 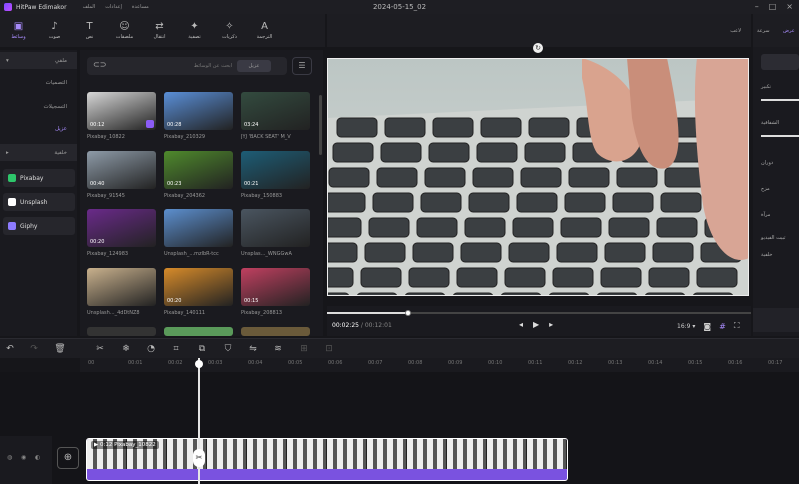 What do you see at coordinates (538, 48) in the screenshot?
I see `rotate-handle-icon: ↻` at bounding box center [538, 48].